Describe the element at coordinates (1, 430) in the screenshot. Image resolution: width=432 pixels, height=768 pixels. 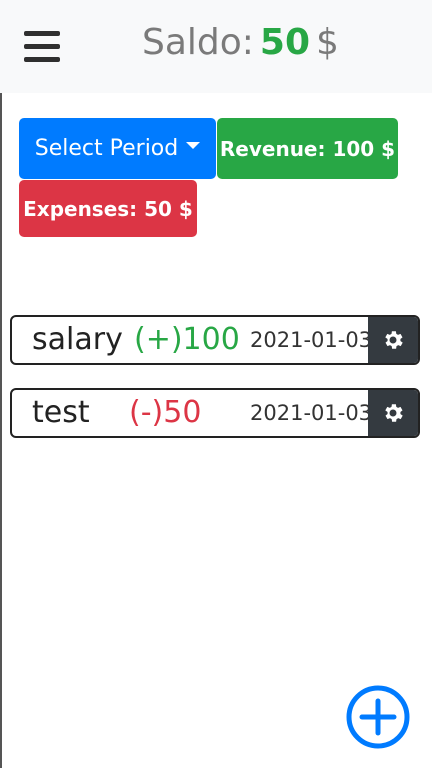
I see `left-divider` at that location.